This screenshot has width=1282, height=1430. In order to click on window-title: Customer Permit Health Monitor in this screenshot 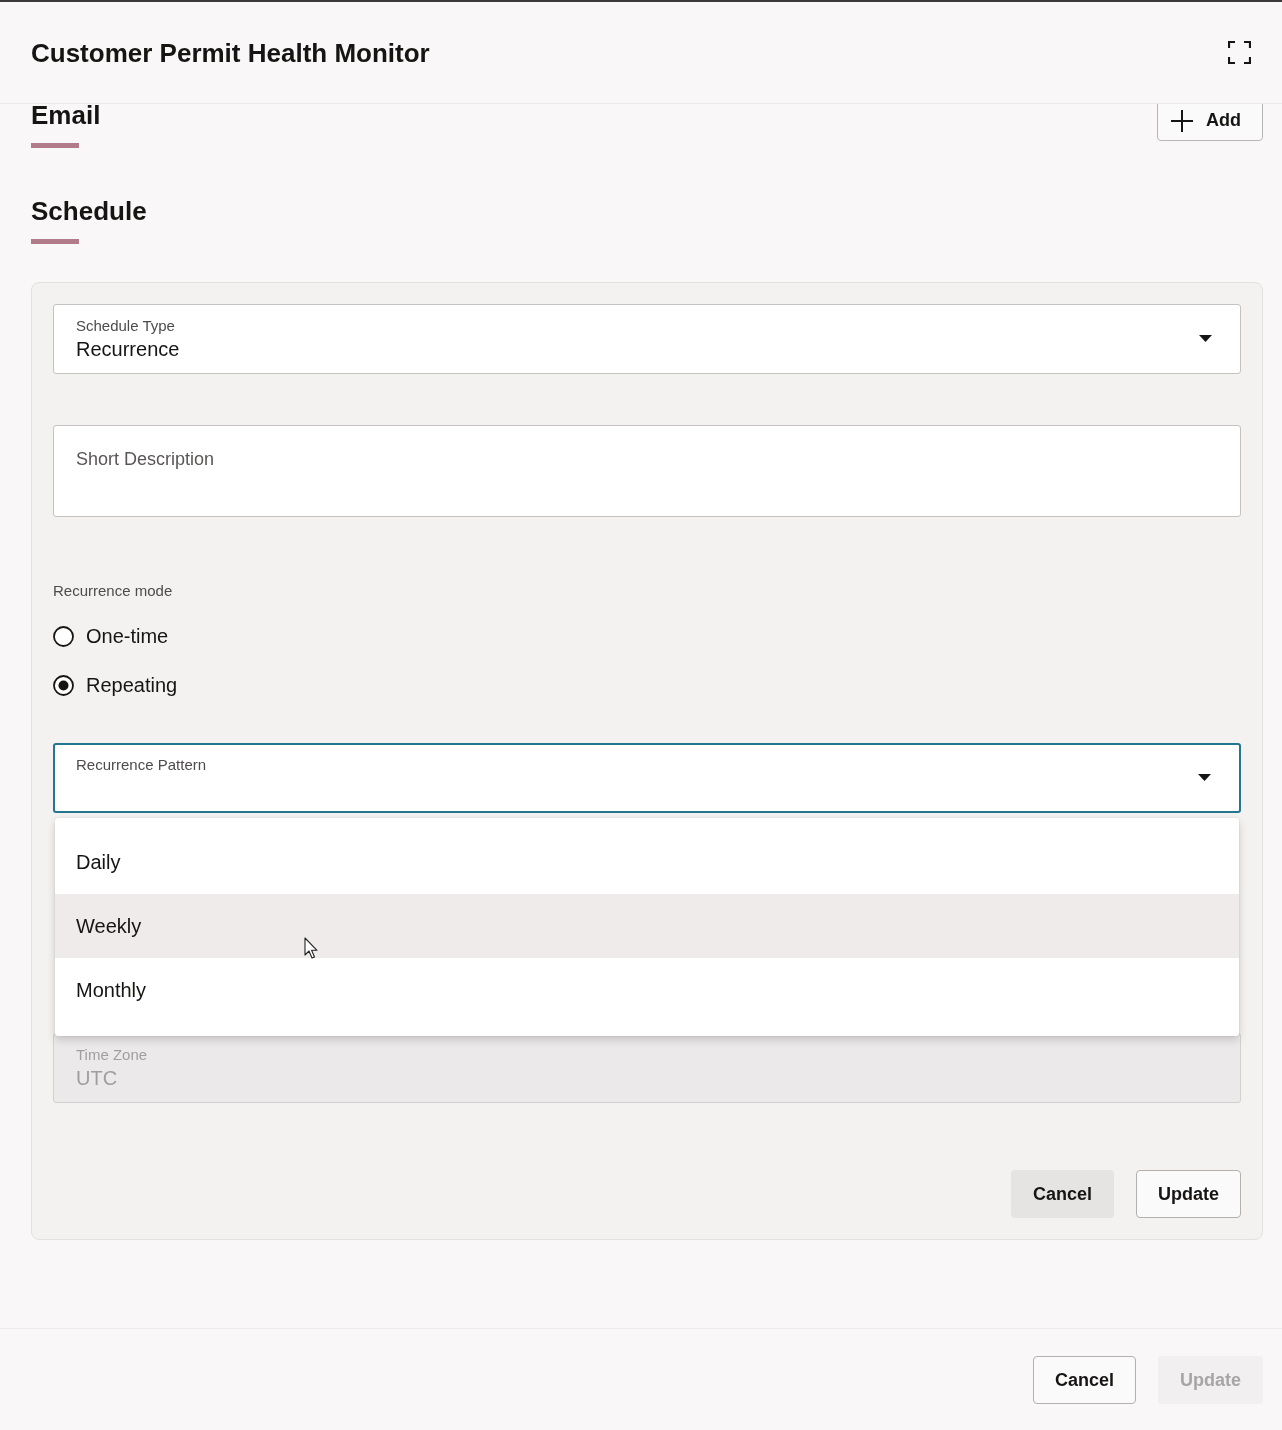, I will do `click(230, 52)`.